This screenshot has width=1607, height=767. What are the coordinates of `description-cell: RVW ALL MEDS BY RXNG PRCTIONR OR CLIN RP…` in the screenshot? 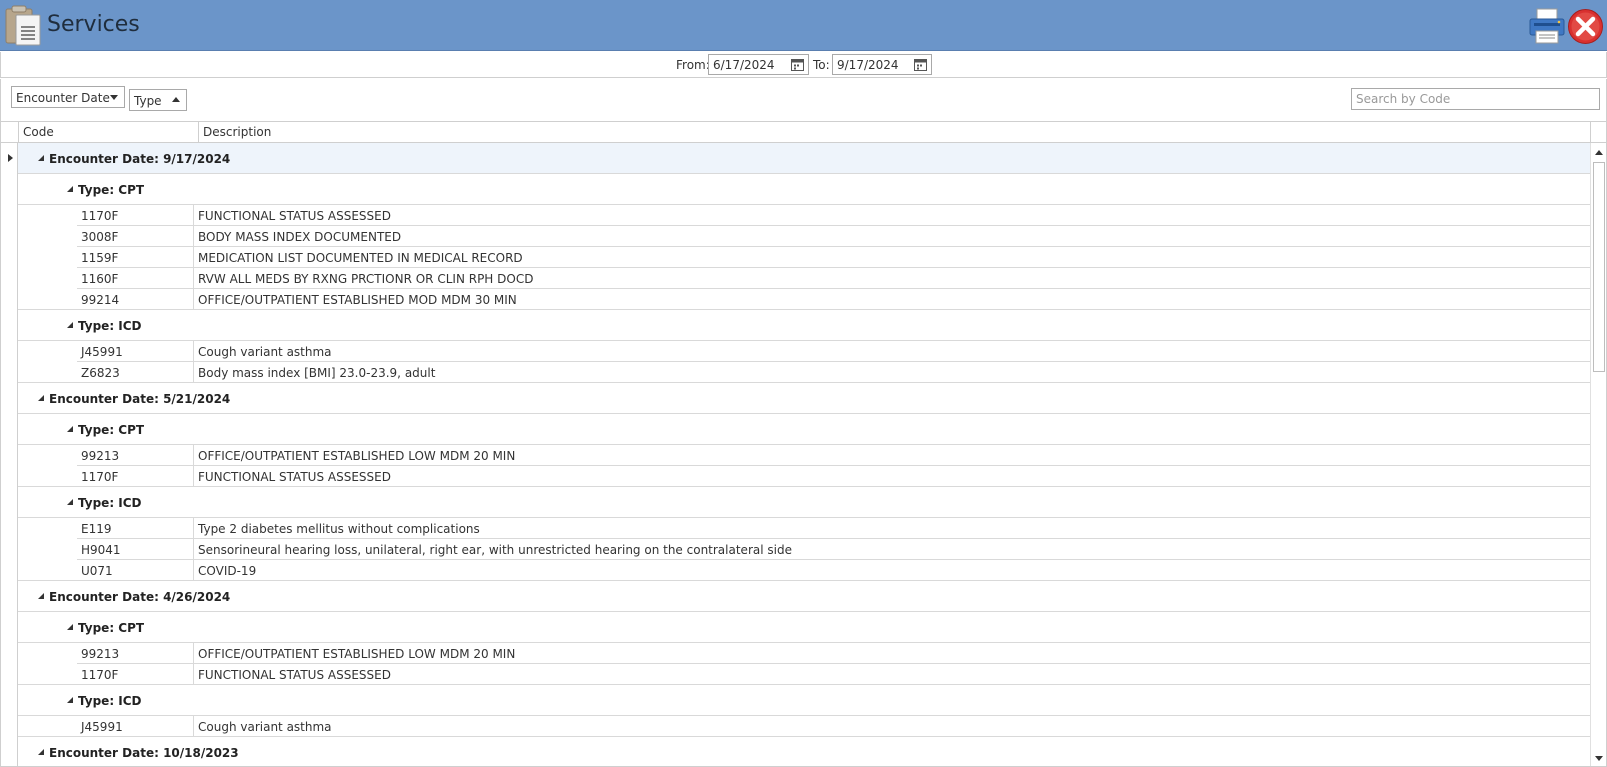 It's located at (366, 279).